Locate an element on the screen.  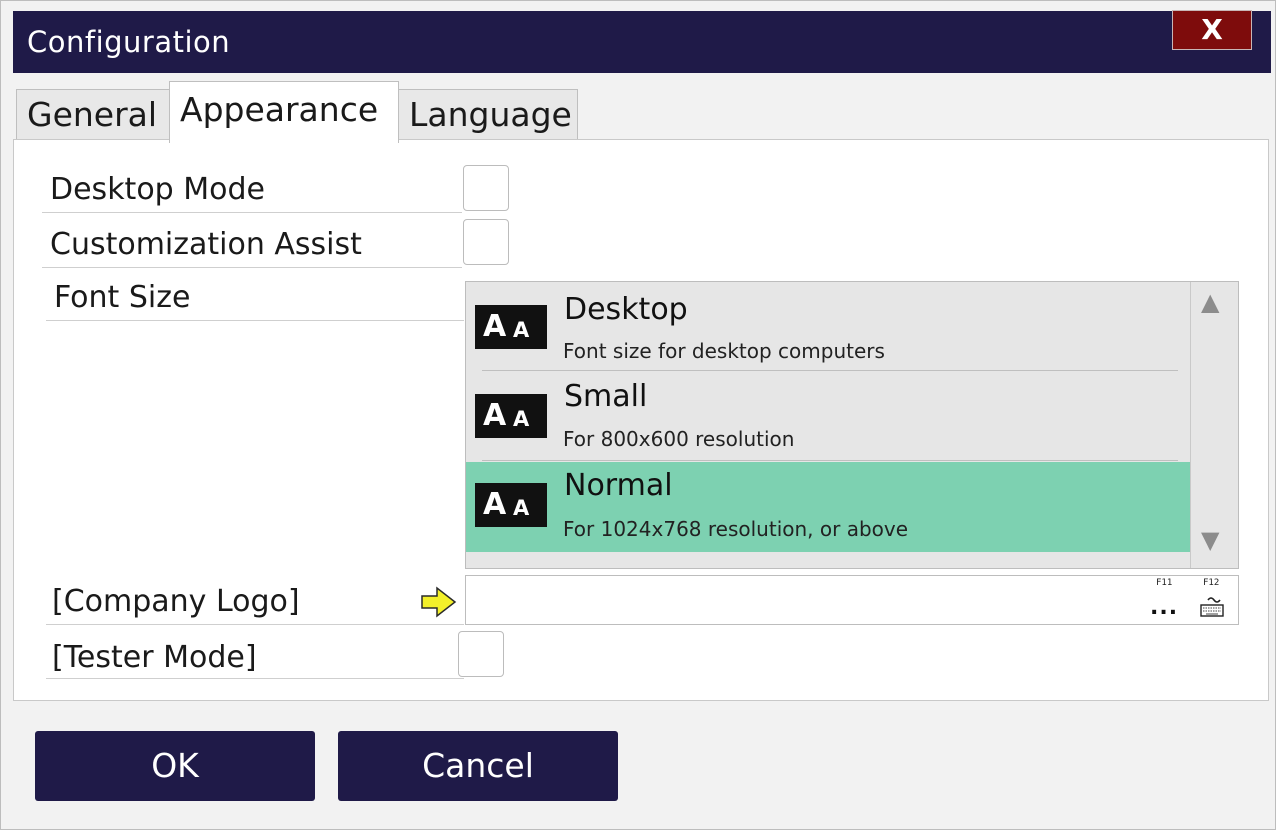
dialog-title: Configuration is located at coordinates (129, 42).